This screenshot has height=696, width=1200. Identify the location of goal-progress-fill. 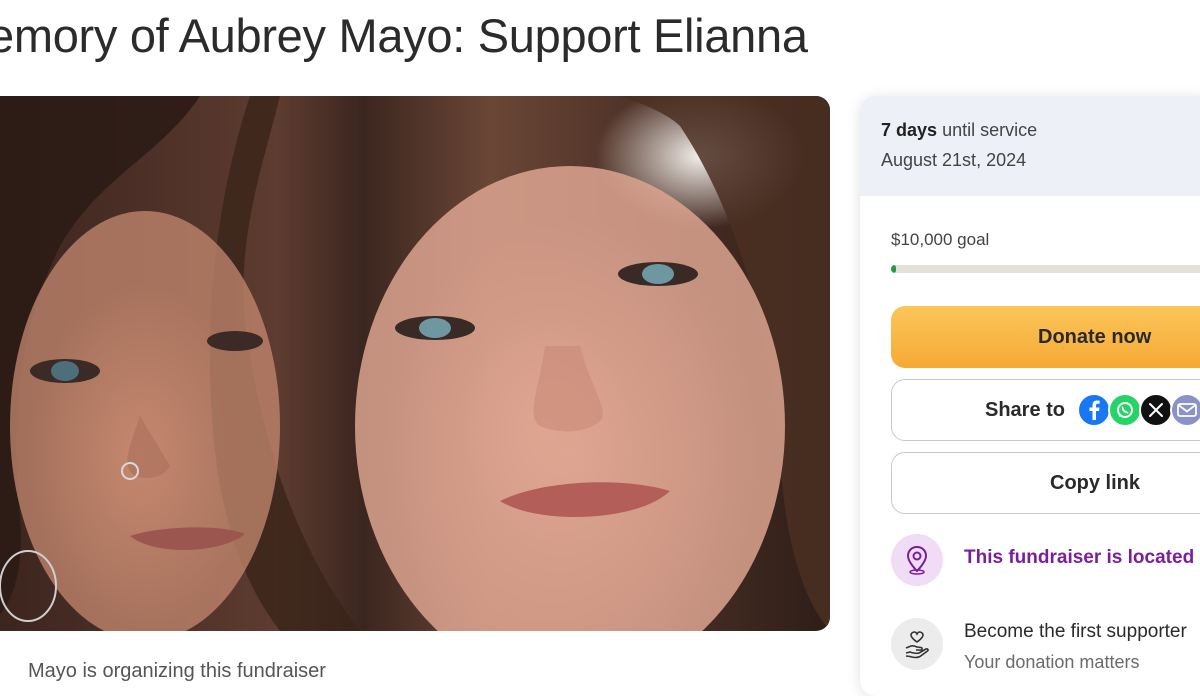
(894, 269).